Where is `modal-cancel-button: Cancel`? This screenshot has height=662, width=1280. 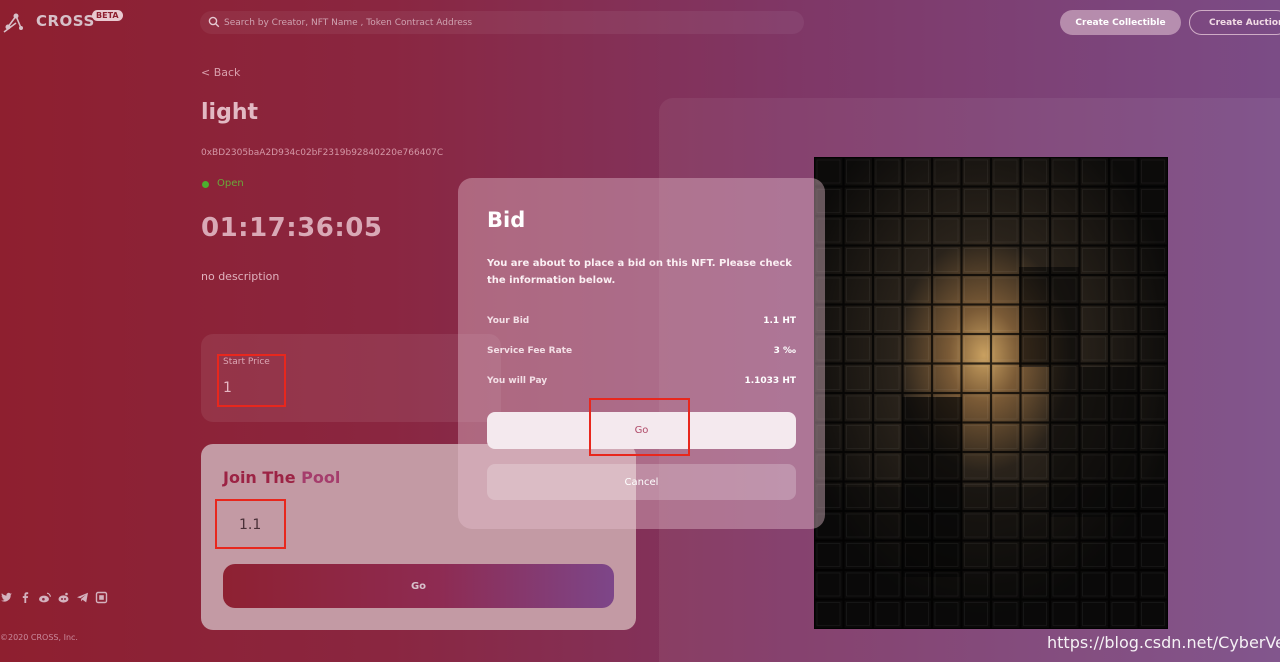
modal-cancel-button: Cancel is located at coordinates (641, 482).